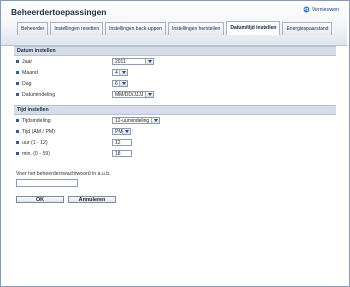 The image size is (350, 287). What do you see at coordinates (92, 199) in the screenshot?
I see `cancel-button: Annuleren` at bounding box center [92, 199].